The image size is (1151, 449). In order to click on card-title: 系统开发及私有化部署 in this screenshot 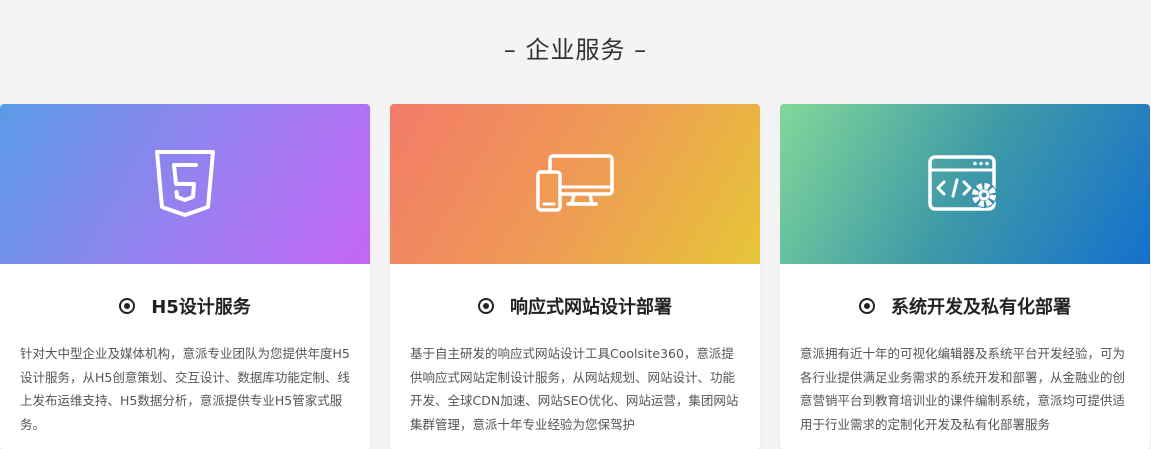, I will do `click(965, 306)`.